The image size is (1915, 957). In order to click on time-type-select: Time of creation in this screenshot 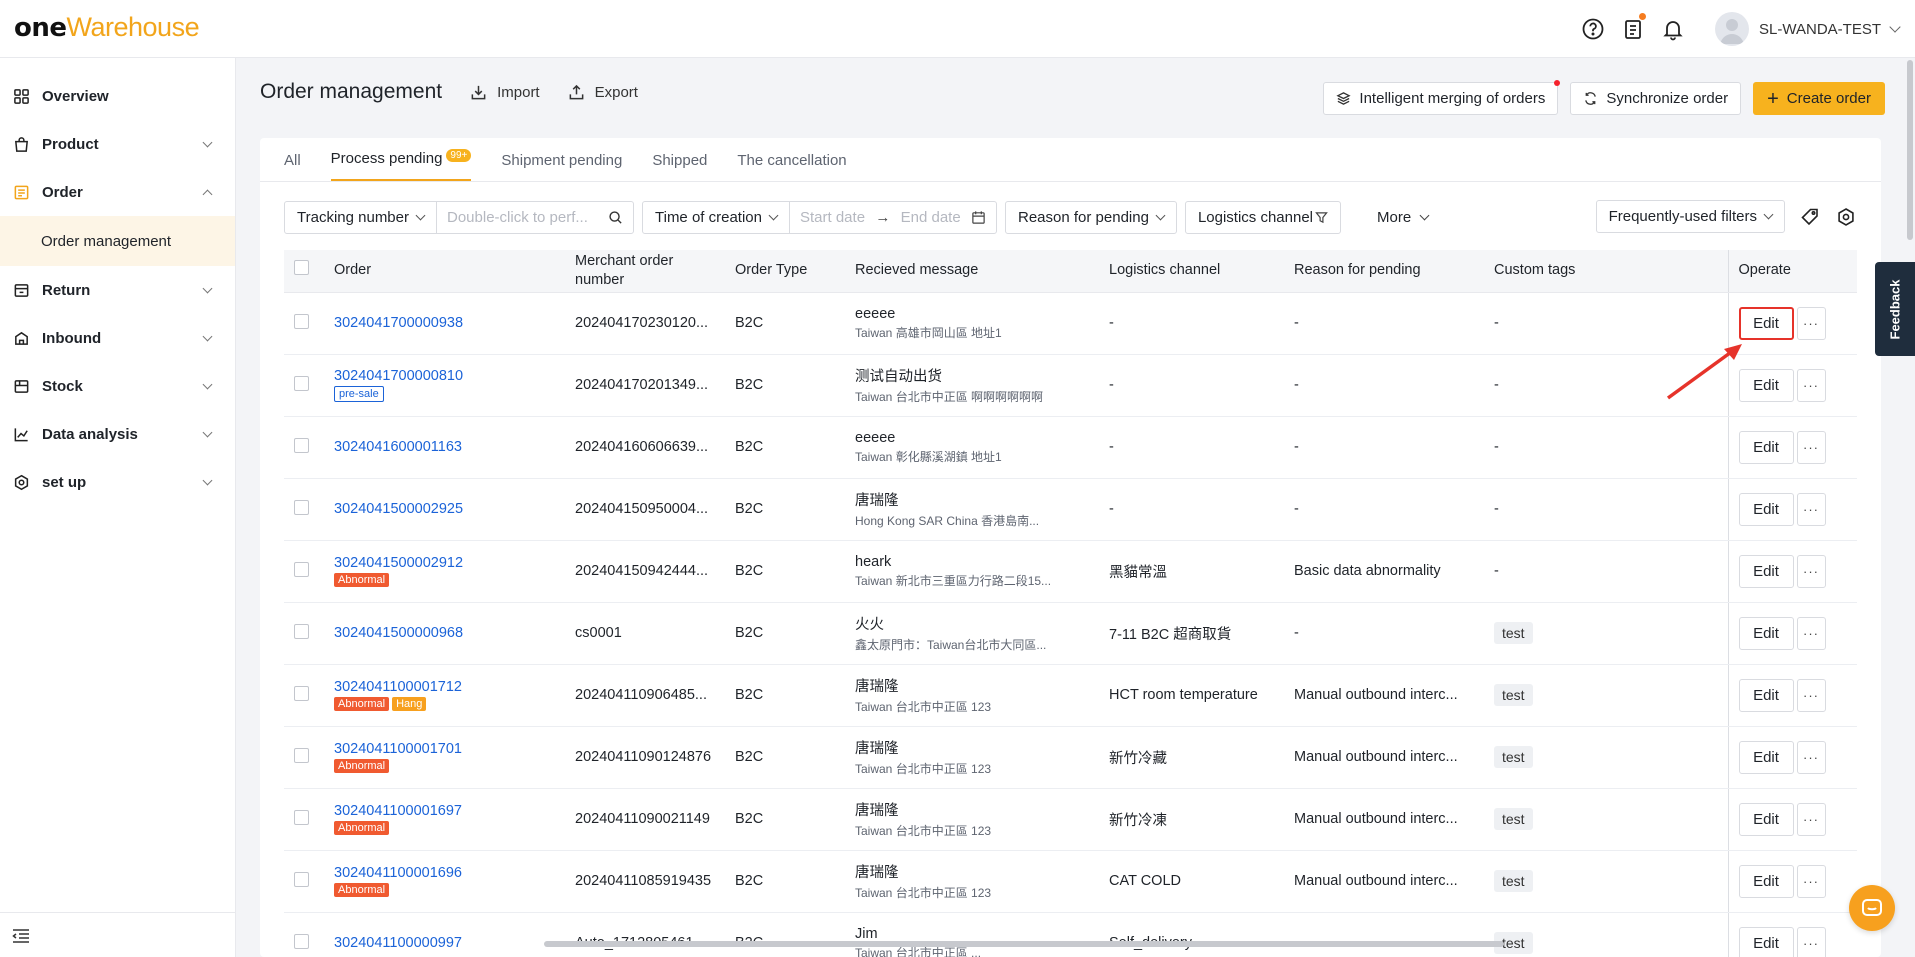, I will do `click(716, 217)`.